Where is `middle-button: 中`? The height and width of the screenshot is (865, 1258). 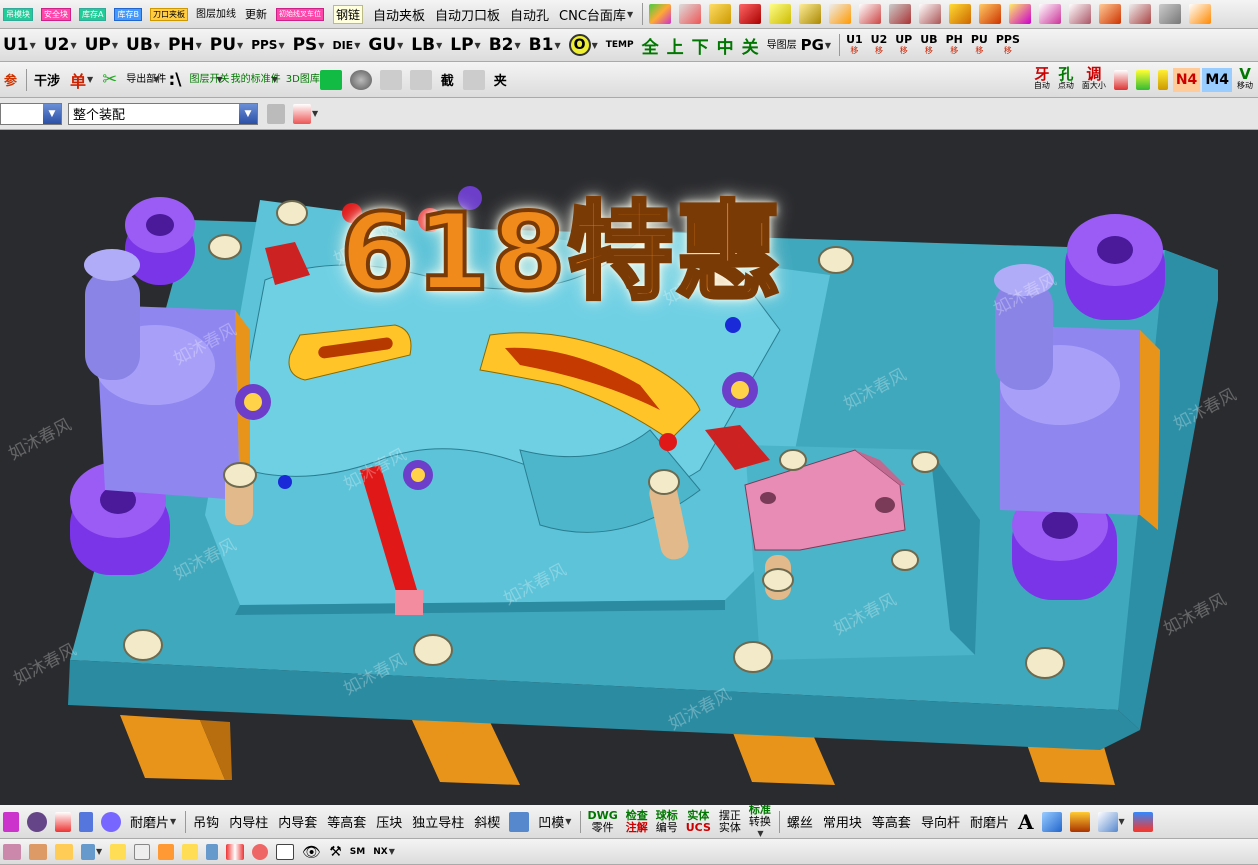
middle-button: 中 is located at coordinates (725, 45).